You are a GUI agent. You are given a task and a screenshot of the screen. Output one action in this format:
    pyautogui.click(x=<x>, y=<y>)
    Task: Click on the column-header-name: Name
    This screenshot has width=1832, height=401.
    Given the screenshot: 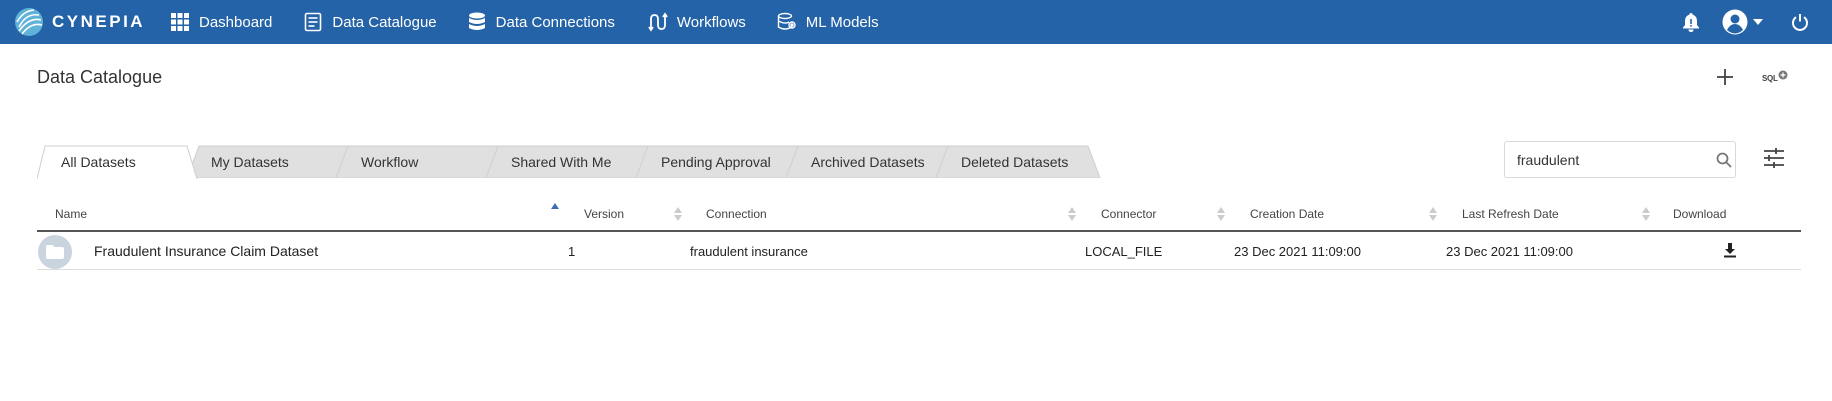 What is the action you would take?
    pyautogui.click(x=315, y=214)
    